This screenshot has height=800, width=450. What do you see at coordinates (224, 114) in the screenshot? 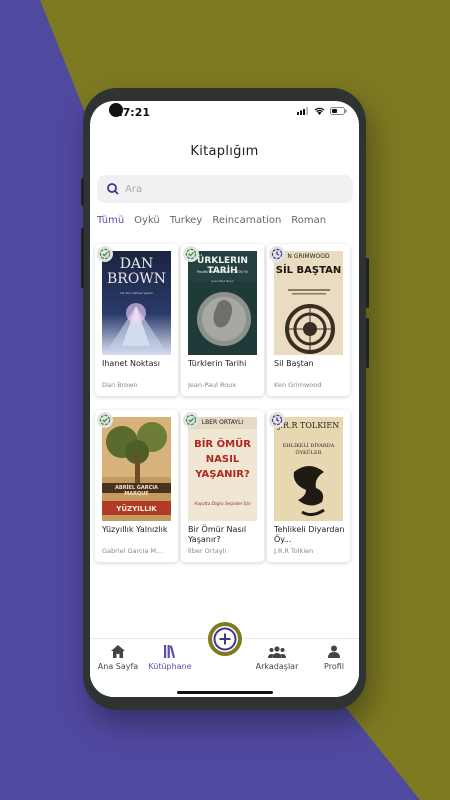
I see `status-bar: 17:21` at bounding box center [224, 114].